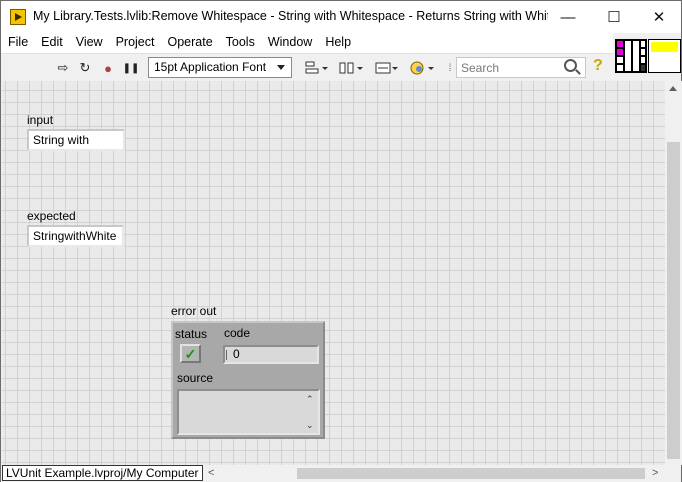 This screenshot has height=482, width=682. Describe the element at coordinates (570, 65) in the screenshot. I see `search-icon` at that location.